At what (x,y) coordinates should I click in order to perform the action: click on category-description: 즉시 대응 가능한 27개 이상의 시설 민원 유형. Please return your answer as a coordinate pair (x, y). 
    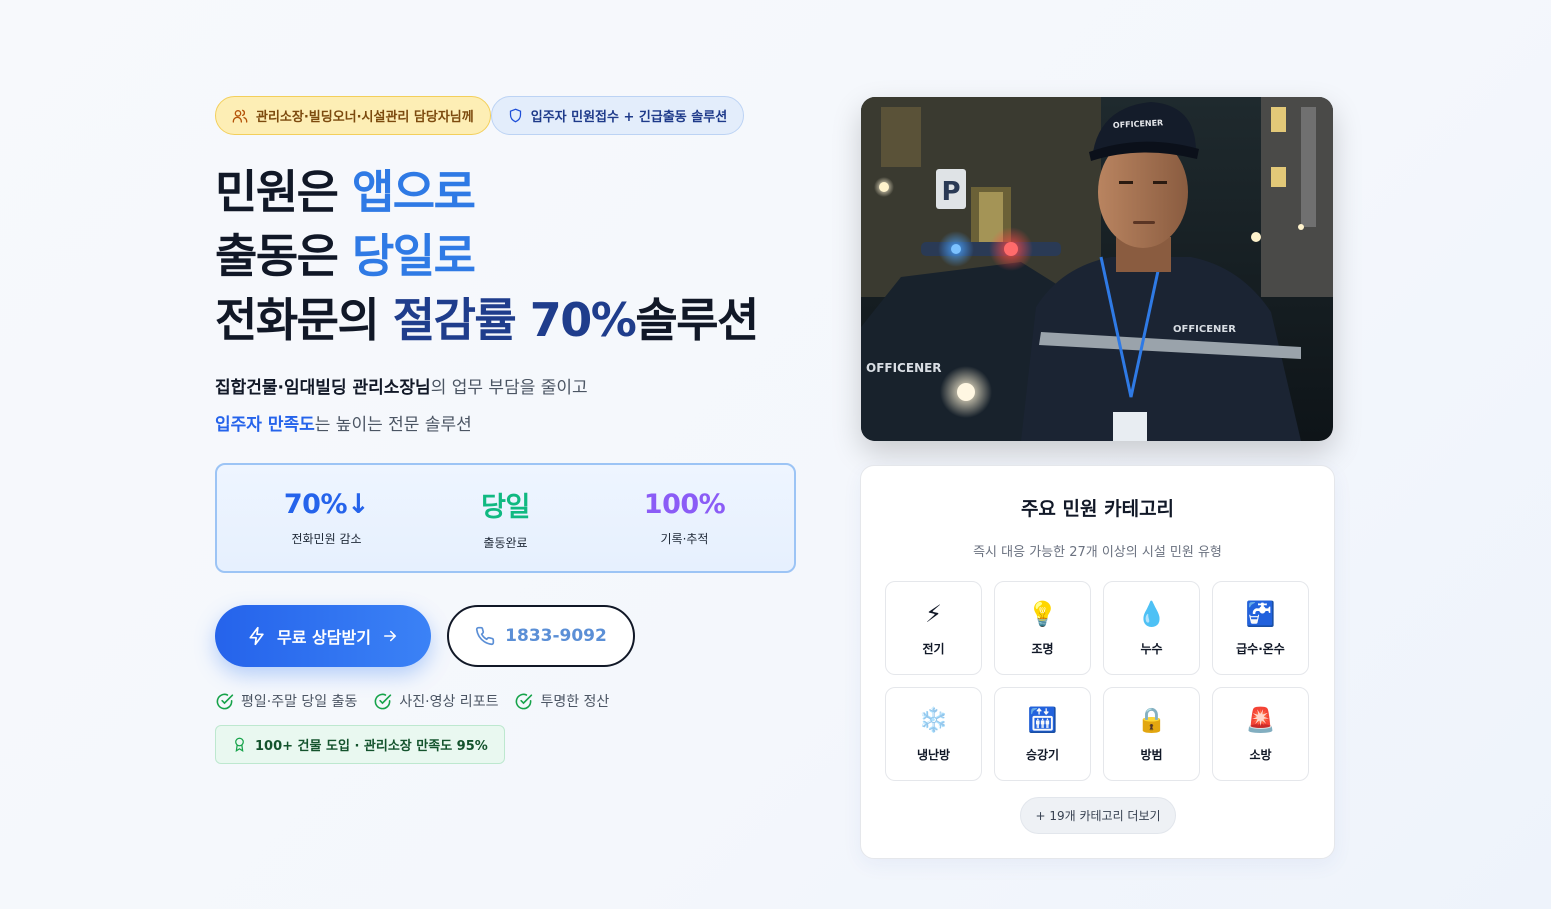
    Looking at the image, I should click on (1097, 552).